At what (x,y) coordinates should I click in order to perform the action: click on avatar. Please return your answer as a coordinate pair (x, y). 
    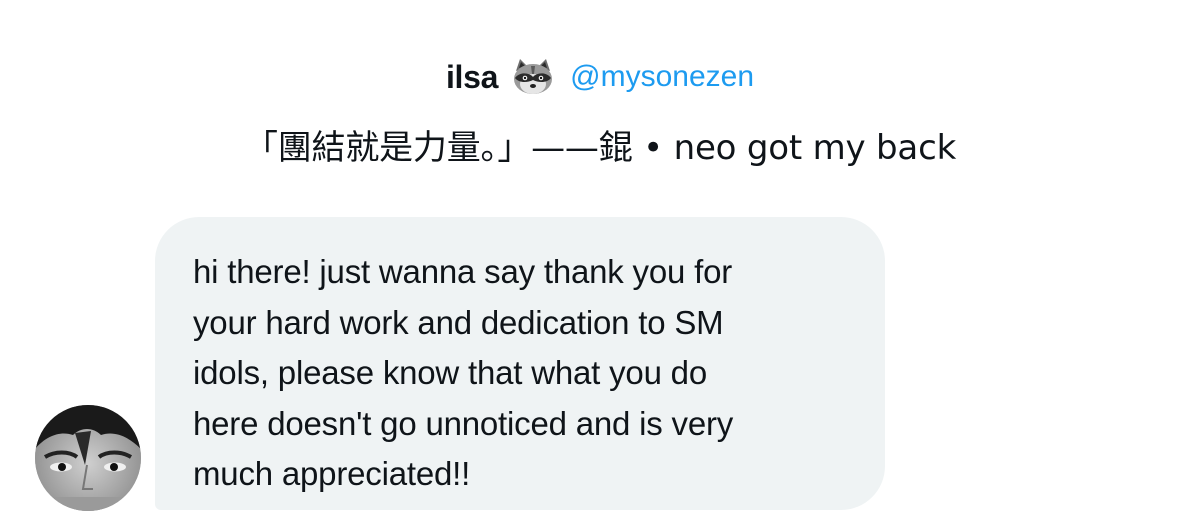
    Looking at the image, I should click on (88, 458).